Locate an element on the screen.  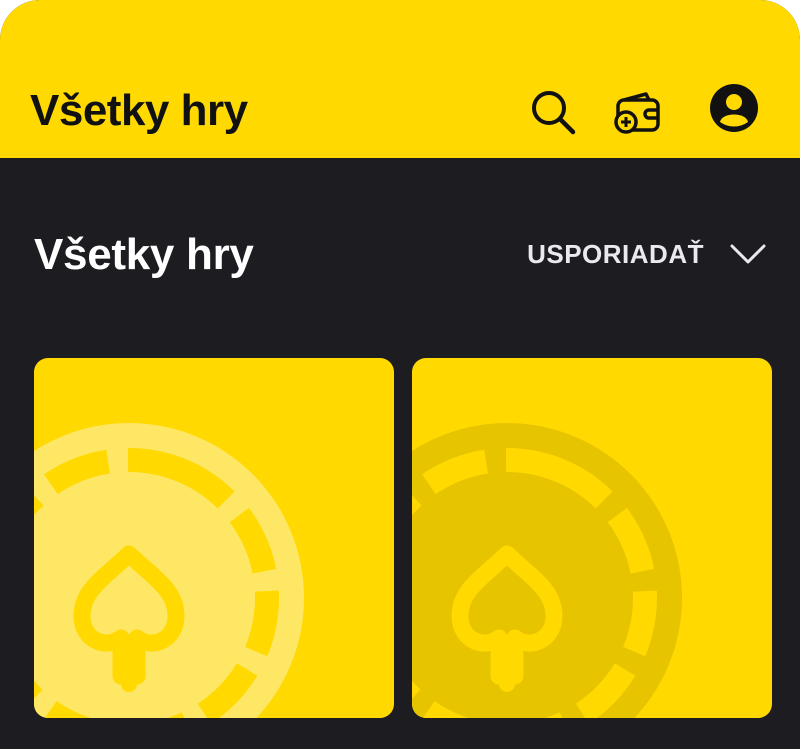
section-title: Všetky hry is located at coordinates (144, 254).